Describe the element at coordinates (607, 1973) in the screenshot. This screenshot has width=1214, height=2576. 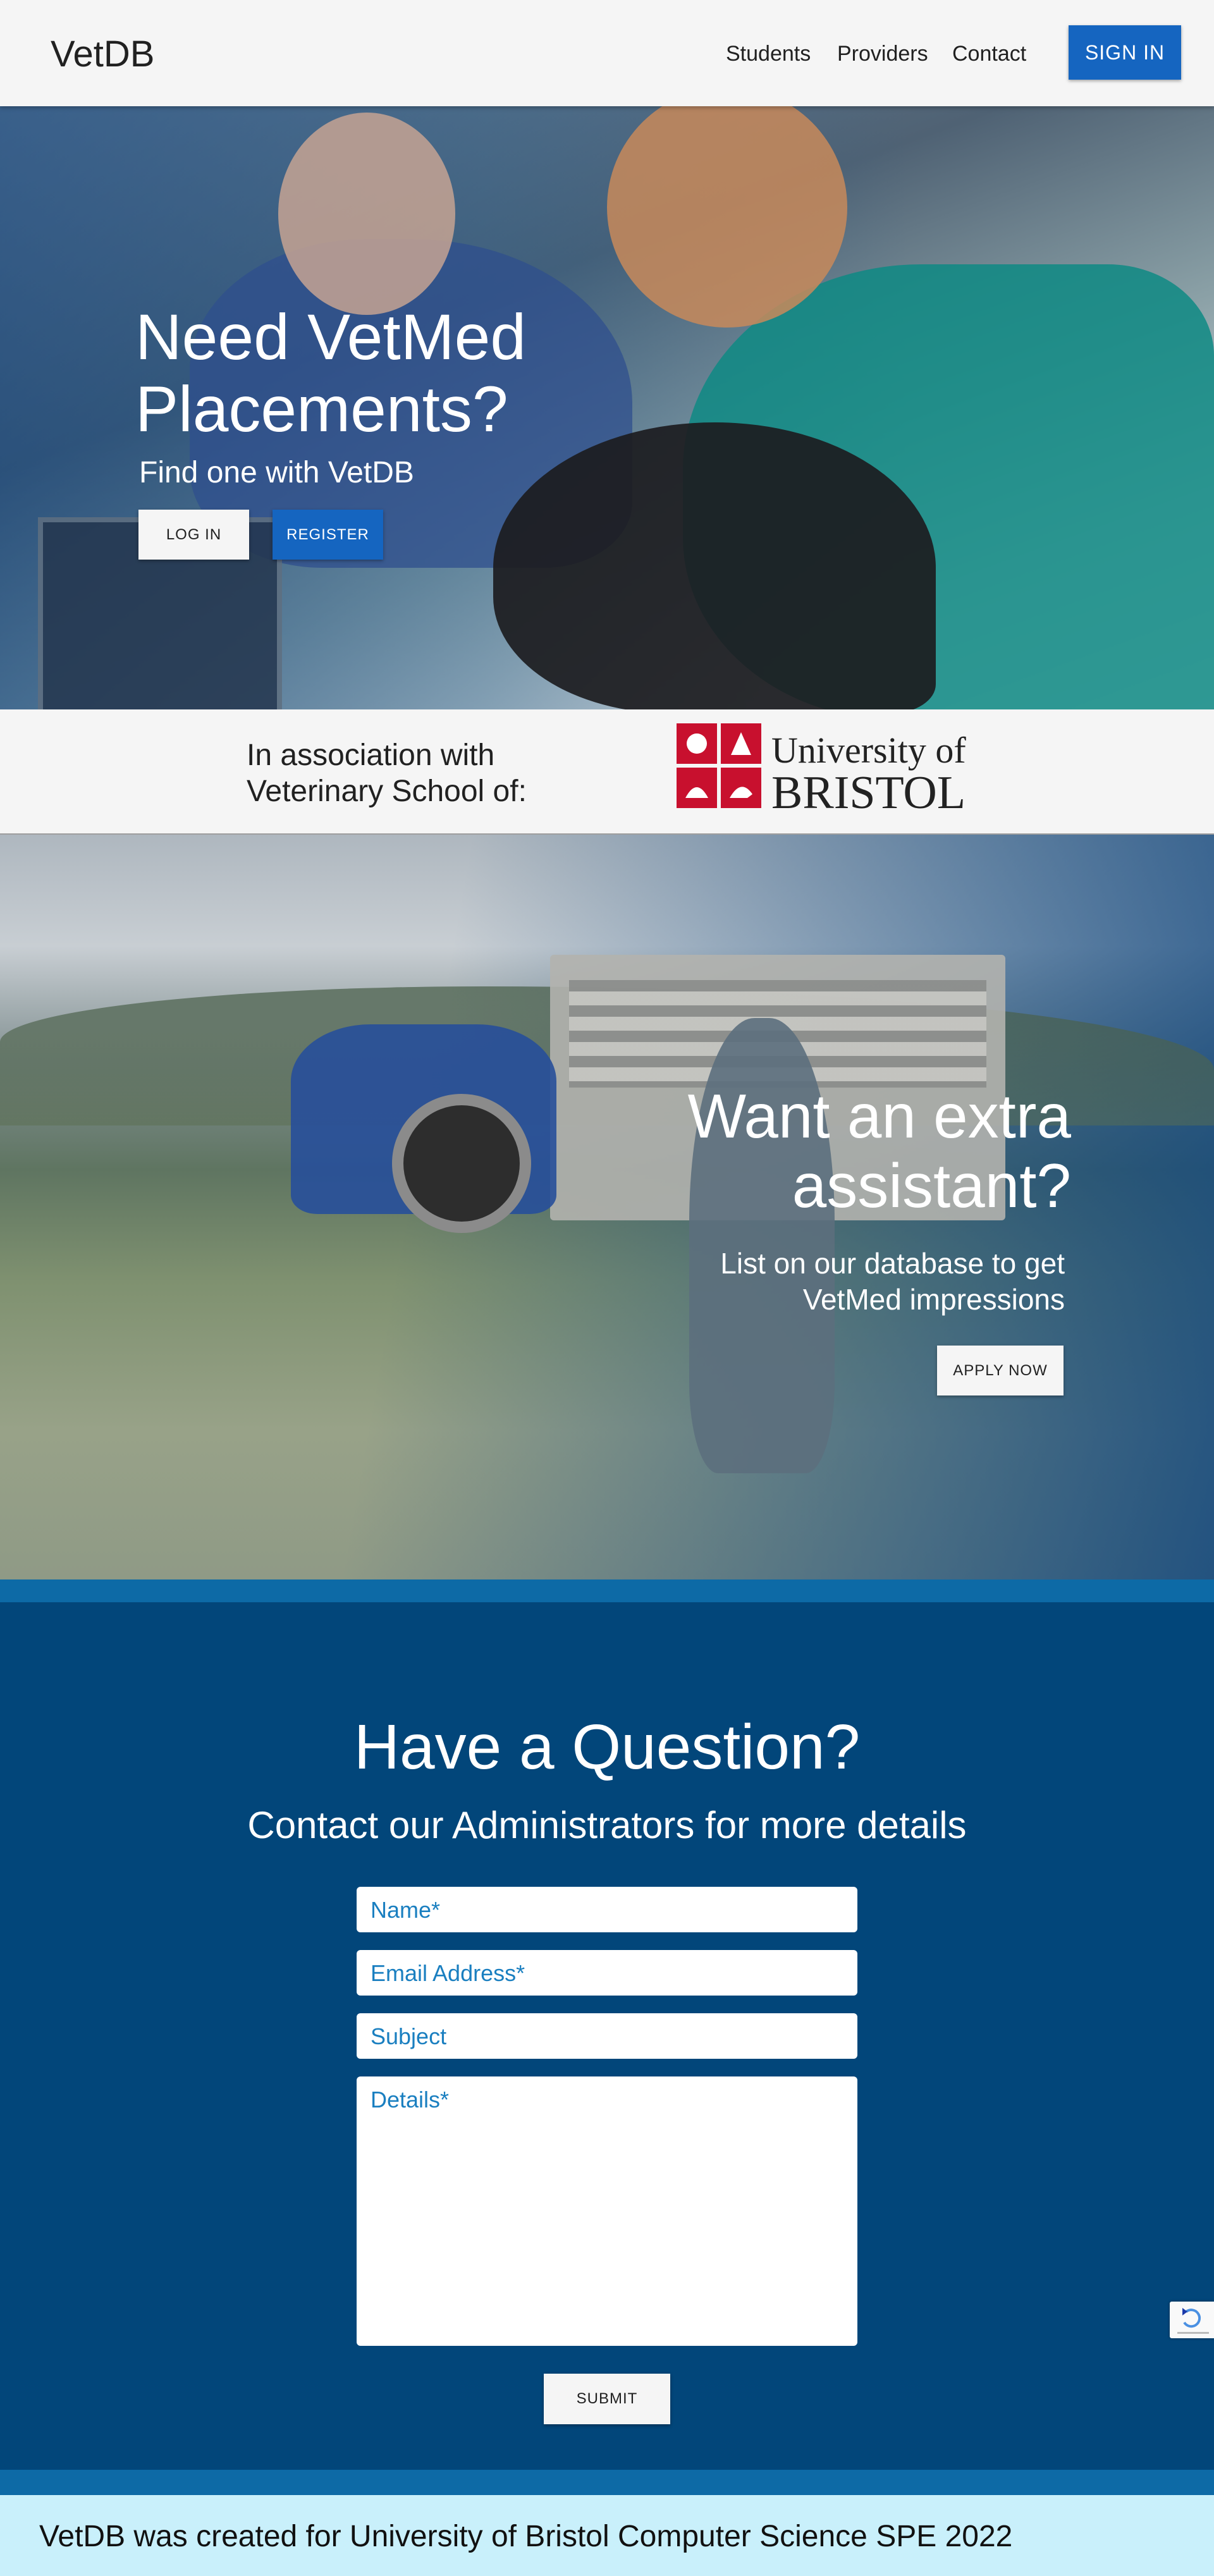
I see `email-field: Email Address*` at that location.